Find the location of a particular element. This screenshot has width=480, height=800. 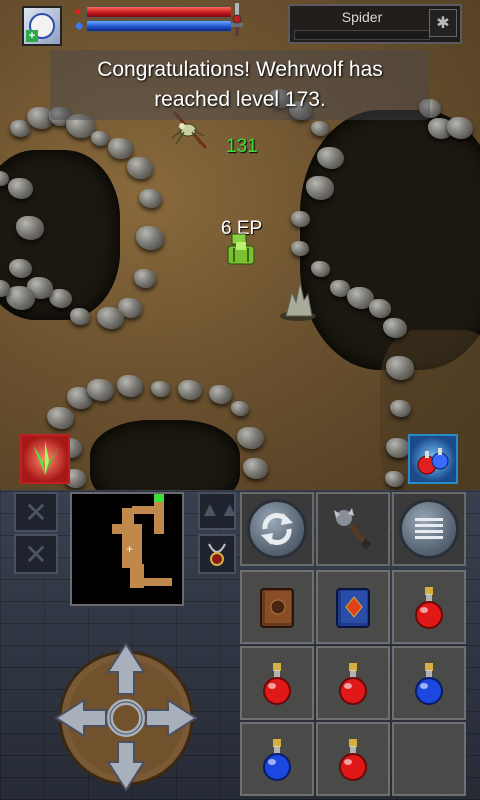

top-hud: + ♥ ◆ Spider ✱ is located at coordinates (240, 24).